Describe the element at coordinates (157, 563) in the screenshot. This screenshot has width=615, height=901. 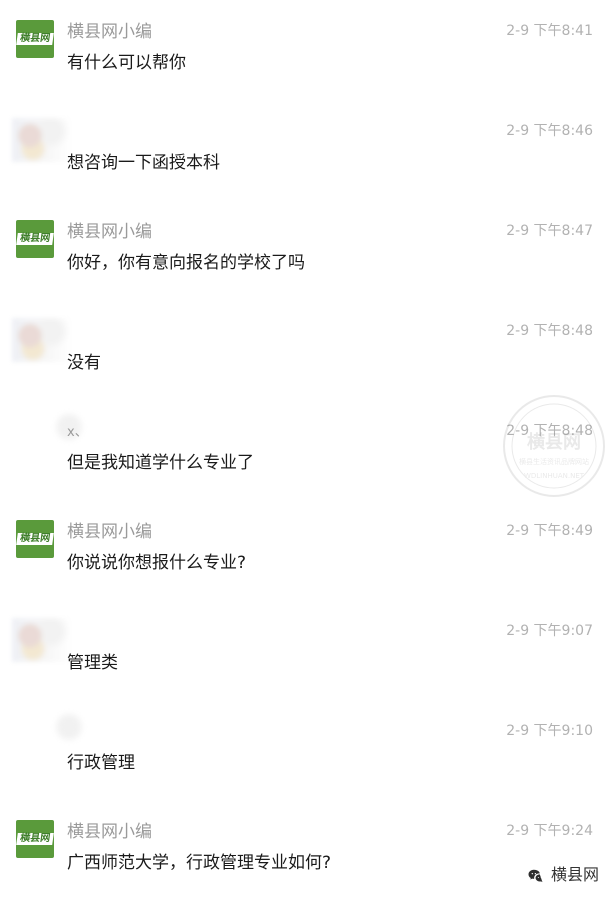
I see `message-text: 你说说你想报什么专业?` at that location.